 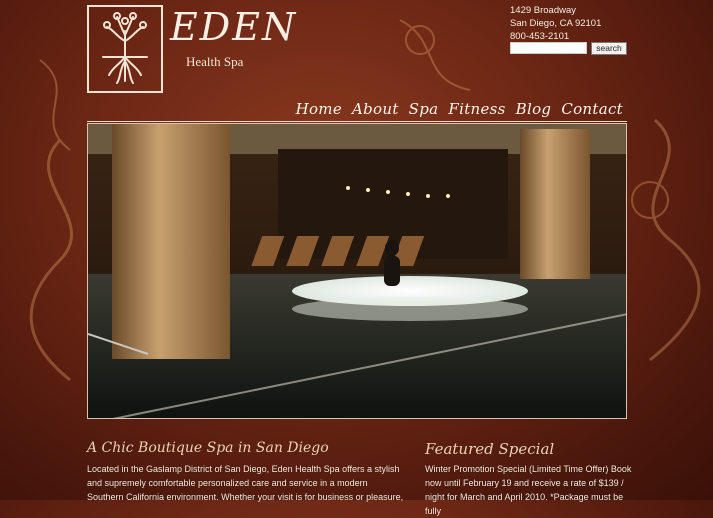 I want to click on nav-about: About, so click(x=375, y=109).